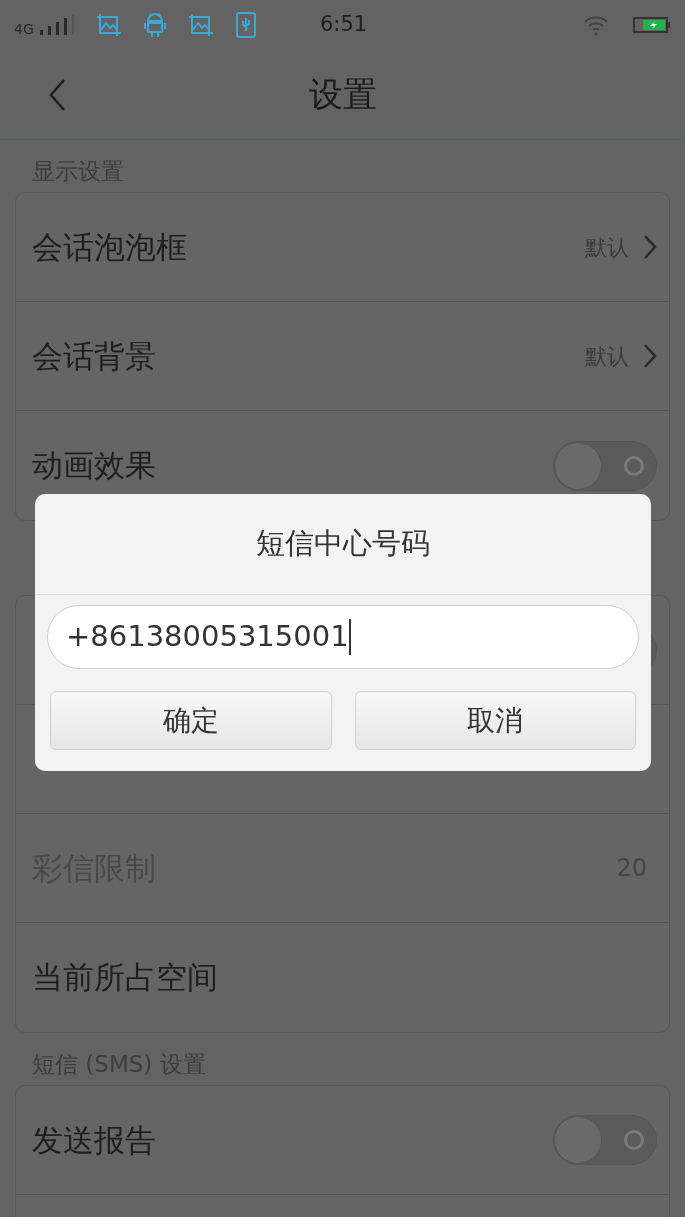 This screenshot has height=1217, width=685. I want to click on android-icon, so click(154, 25).